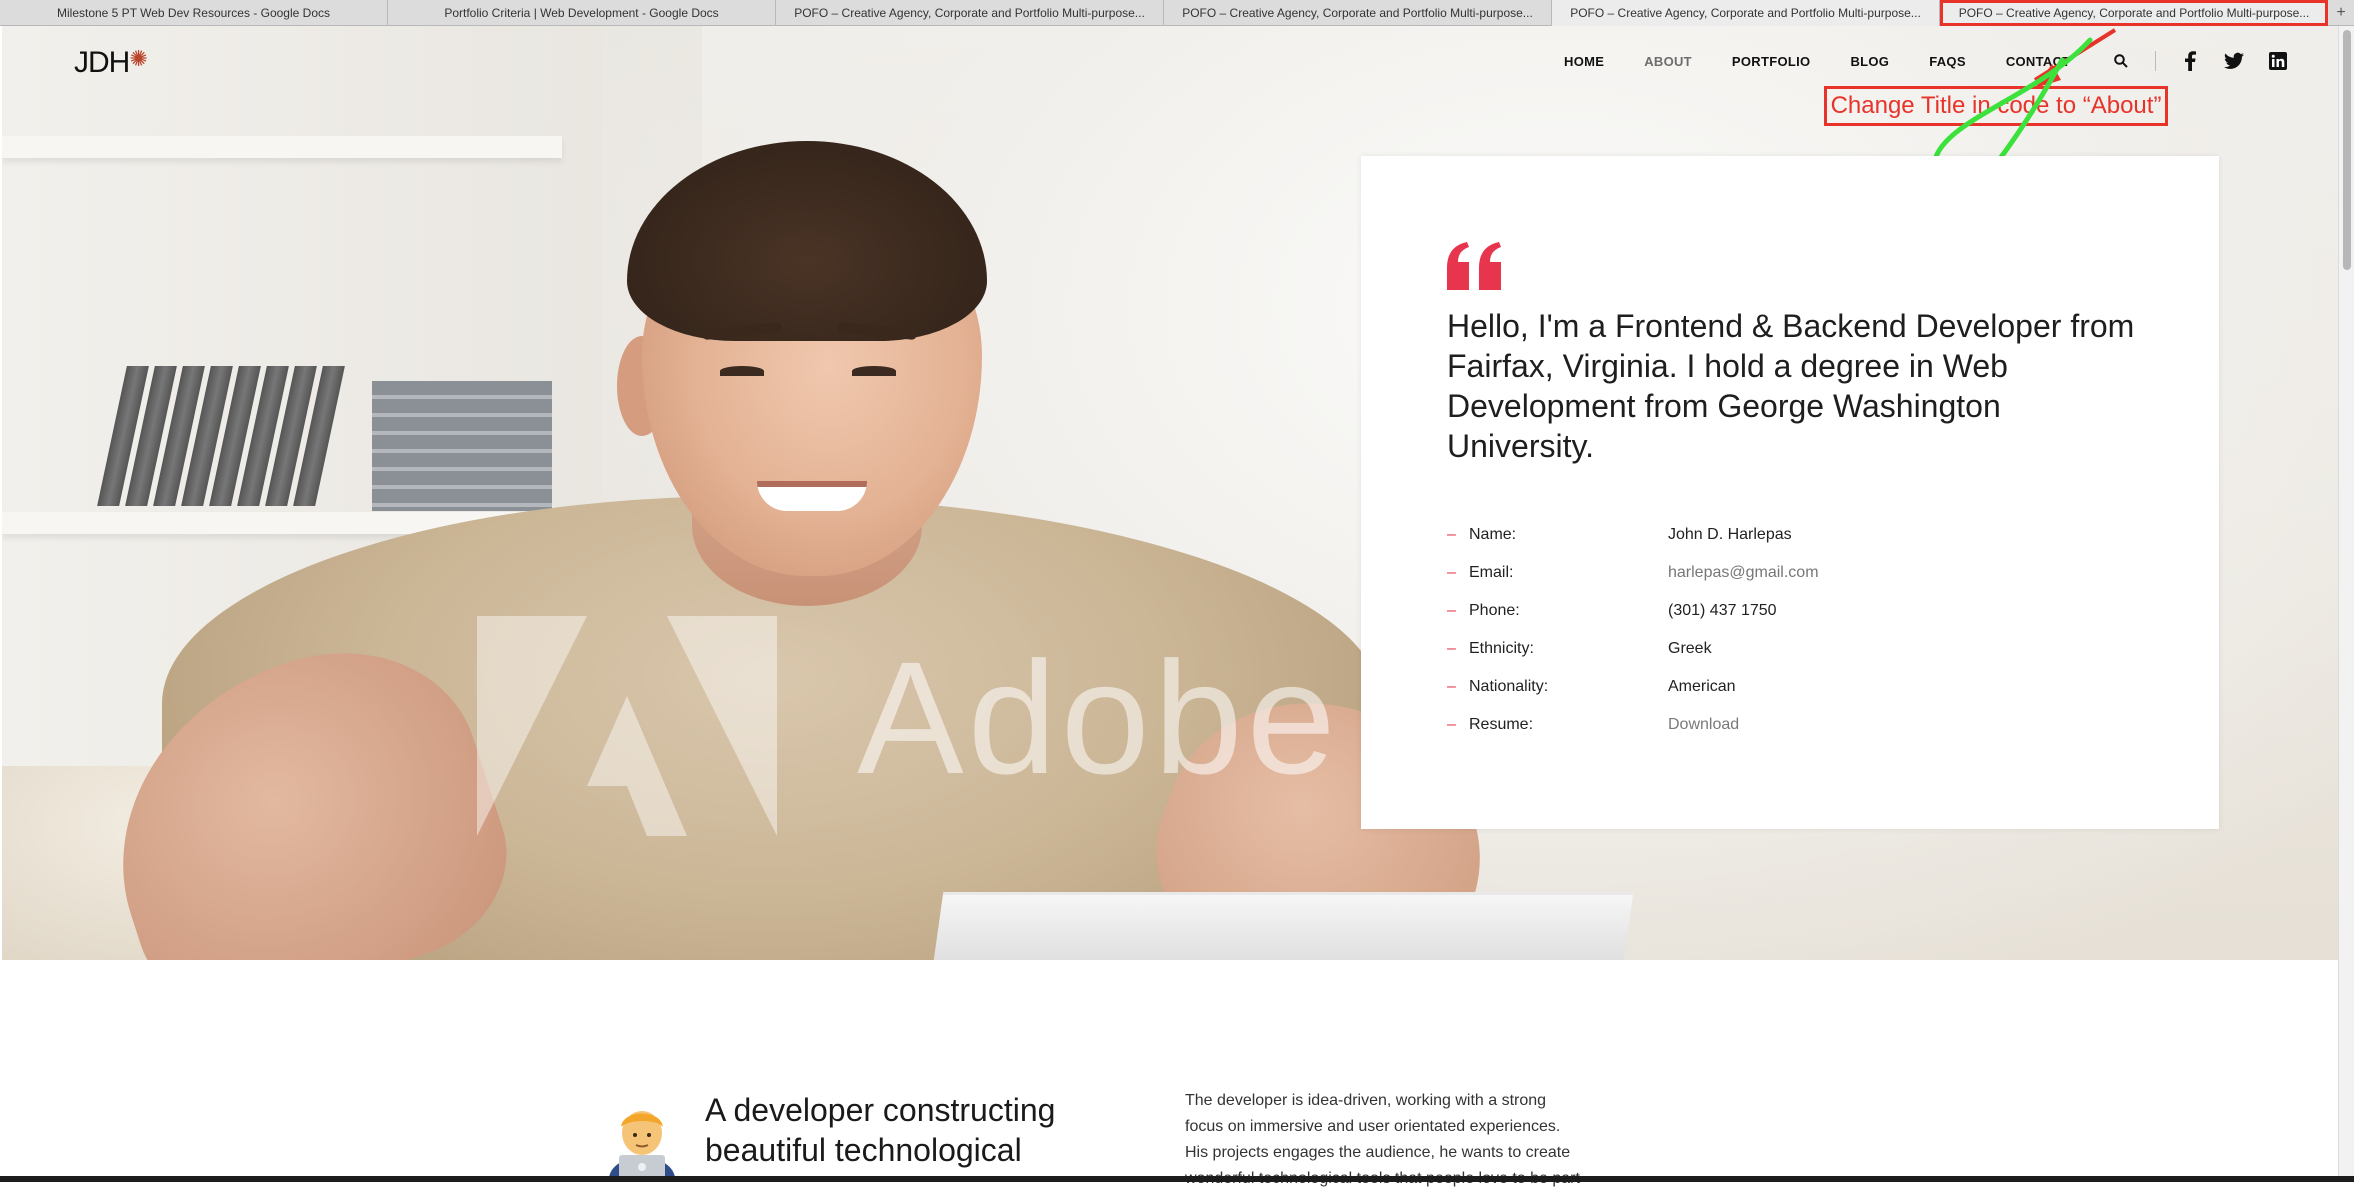  I want to click on fact-value: American, so click(1702, 686).